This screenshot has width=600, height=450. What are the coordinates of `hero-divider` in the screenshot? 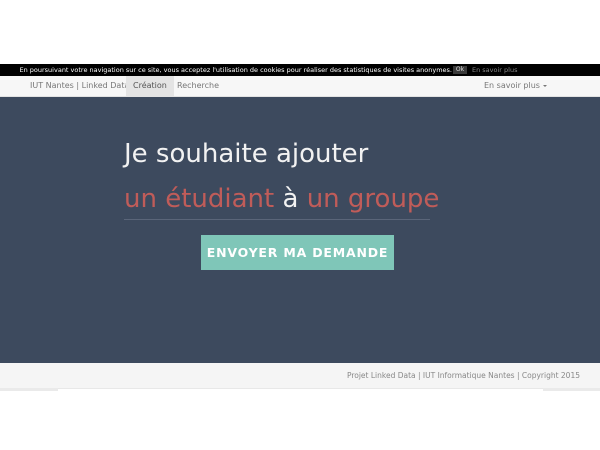 It's located at (277, 219).